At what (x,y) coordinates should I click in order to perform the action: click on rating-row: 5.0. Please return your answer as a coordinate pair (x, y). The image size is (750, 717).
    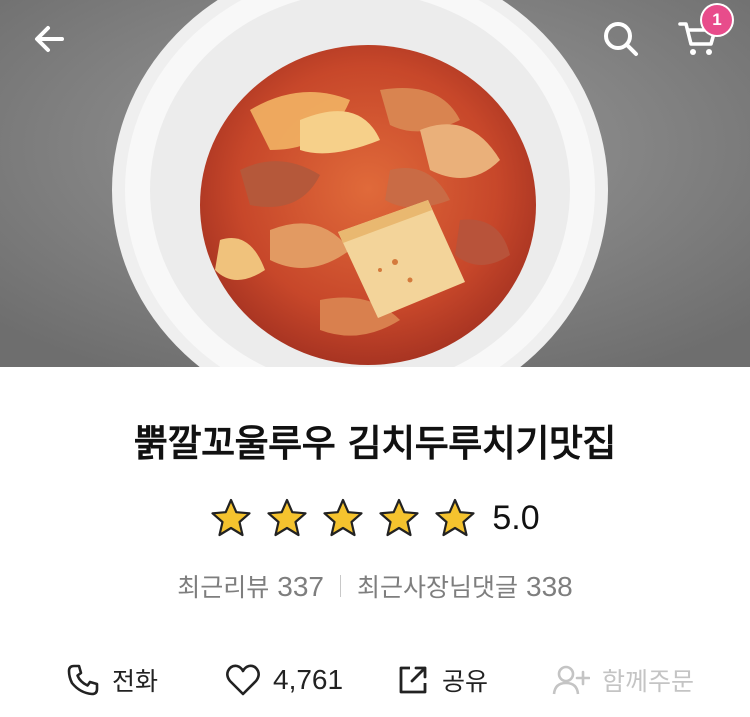
    Looking at the image, I should click on (375, 518).